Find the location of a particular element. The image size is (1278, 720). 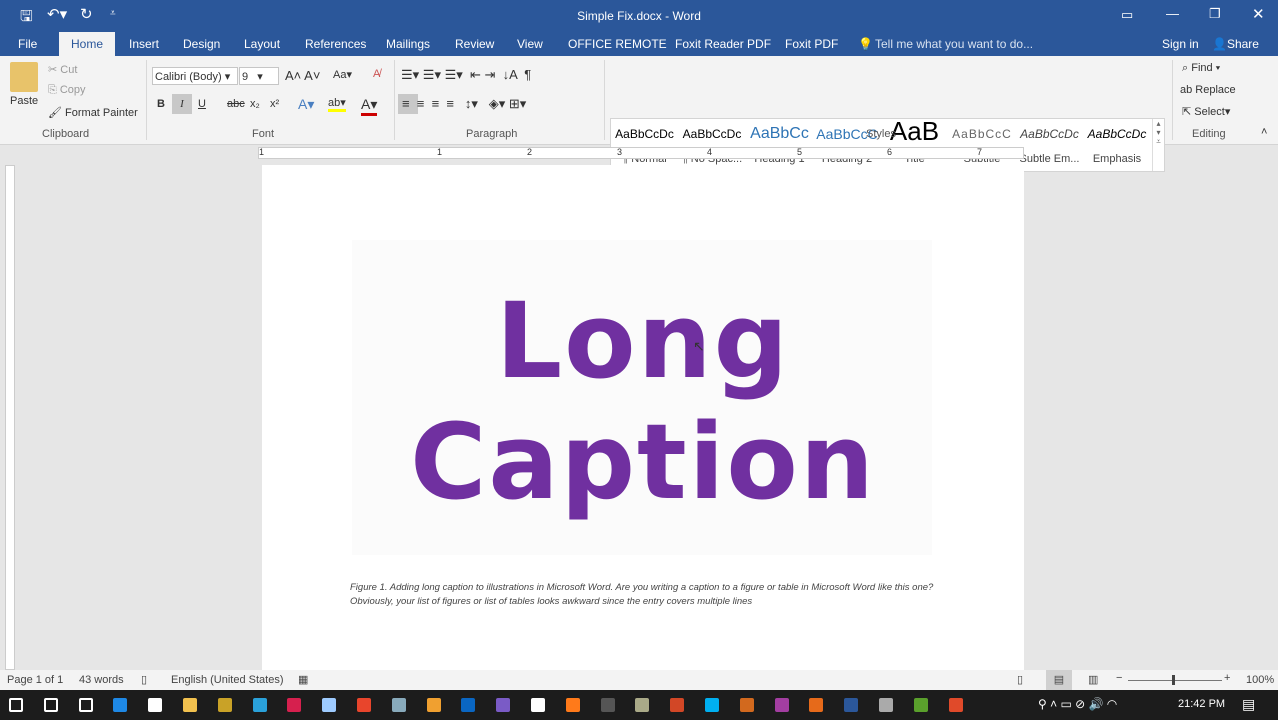

window-title: Simple Fix.docx - Word is located at coordinates (639, 16).